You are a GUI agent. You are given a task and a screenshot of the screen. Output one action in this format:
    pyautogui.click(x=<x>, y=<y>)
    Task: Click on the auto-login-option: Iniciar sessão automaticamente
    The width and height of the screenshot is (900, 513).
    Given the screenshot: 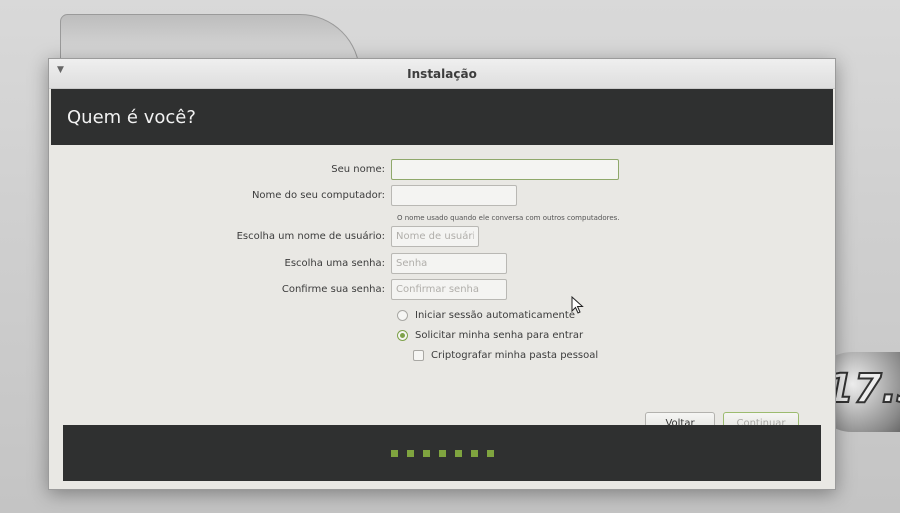 What is the action you would take?
    pyautogui.click(x=486, y=315)
    